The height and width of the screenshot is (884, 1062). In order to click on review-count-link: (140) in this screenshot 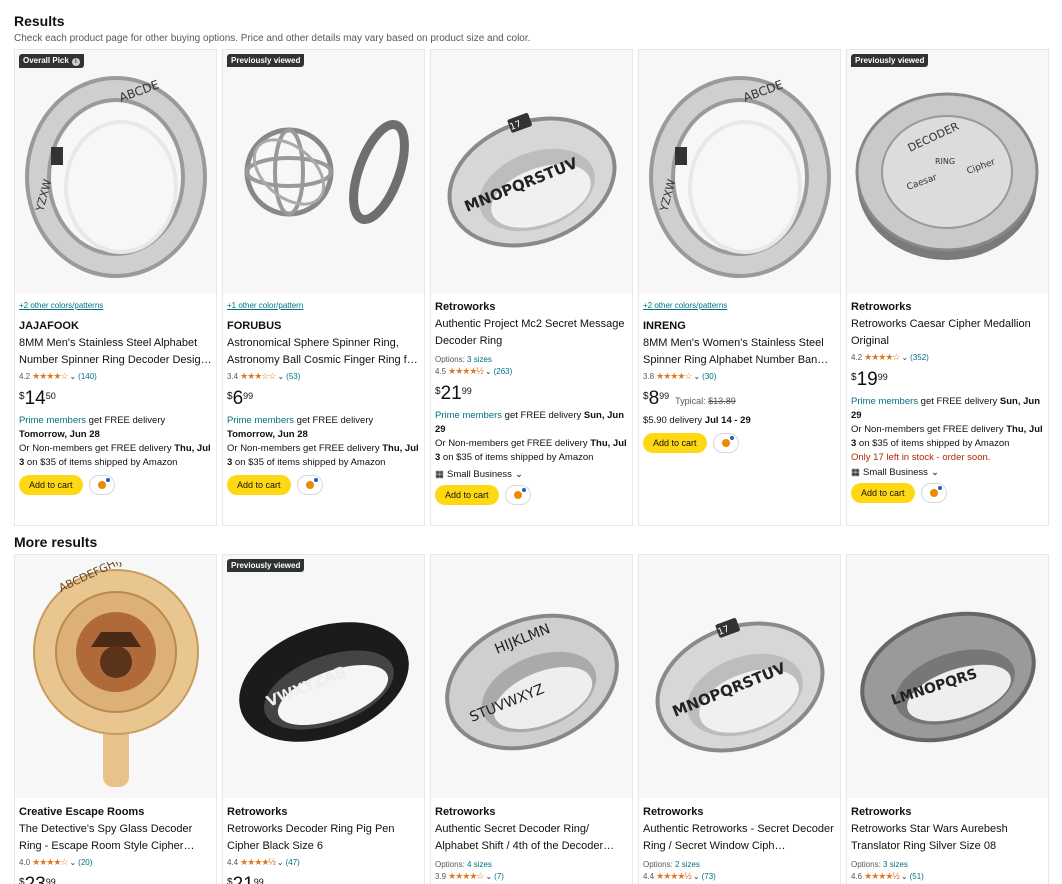, I will do `click(87, 376)`.